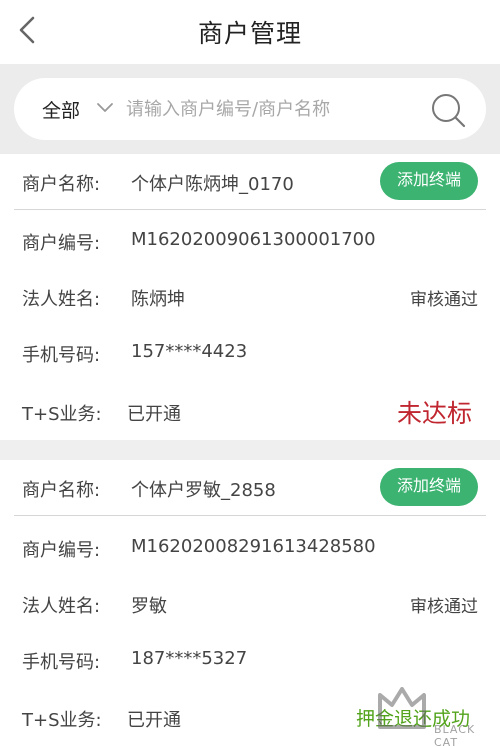 The height and width of the screenshot is (747, 500). I want to click on legal-person-row: 法人姓名: 陈炳坤 审核通过, so click(250, 297).